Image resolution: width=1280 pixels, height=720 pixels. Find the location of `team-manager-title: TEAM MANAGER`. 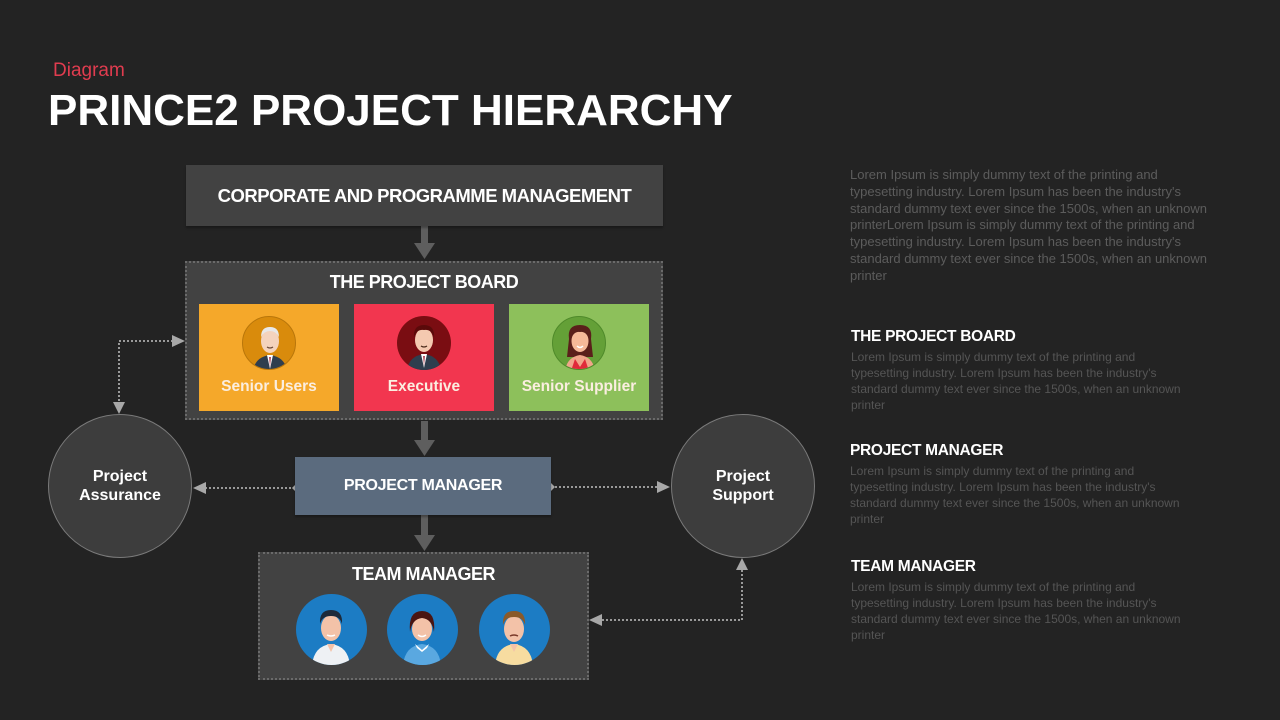

team-manager-title: TEAM MANAGER is located at coordinates (424, 574).